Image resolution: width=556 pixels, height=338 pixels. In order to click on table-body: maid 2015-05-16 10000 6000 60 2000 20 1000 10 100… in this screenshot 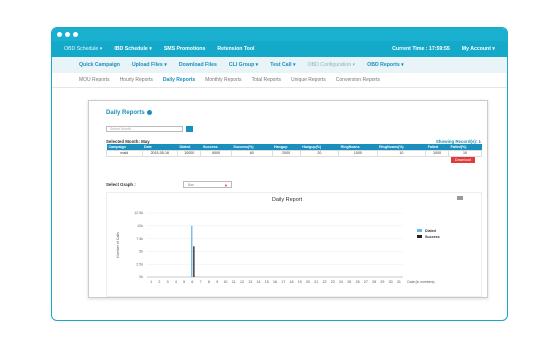, I will do `click(294, 153)`.